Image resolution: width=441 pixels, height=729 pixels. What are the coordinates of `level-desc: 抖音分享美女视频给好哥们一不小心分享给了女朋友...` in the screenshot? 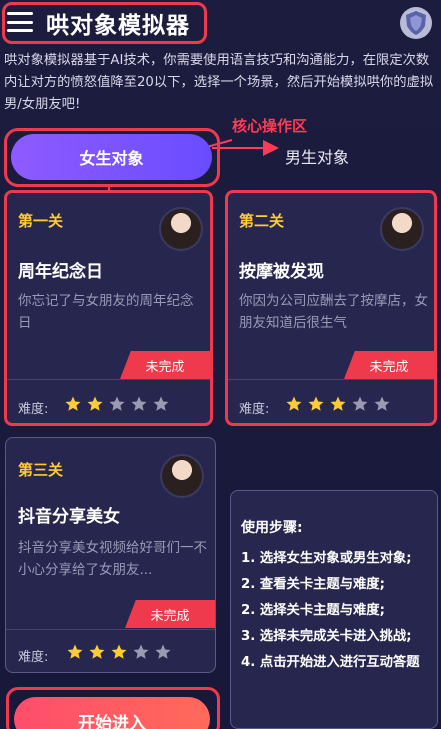 It's located at (112, 559).